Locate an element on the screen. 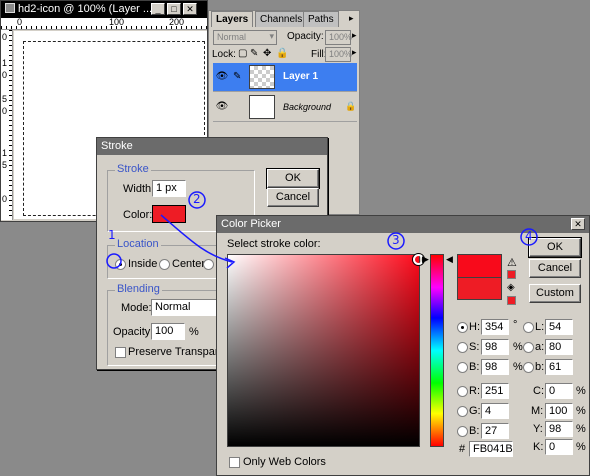 Image resolution: width=590 pixels, height=476 pixels. rgb-label: G: is located at coordinates (475, 411).